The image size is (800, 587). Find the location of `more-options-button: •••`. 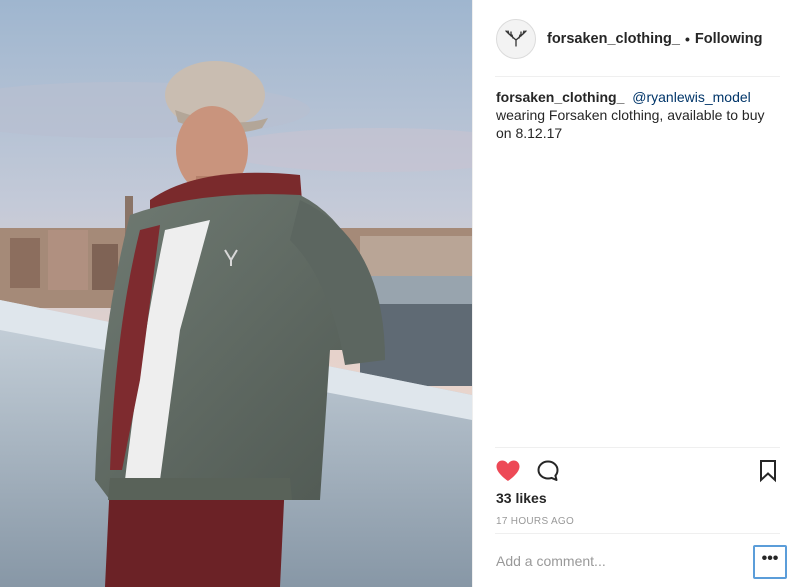

more-options-button: ••• is located at coordinates (770, 562).